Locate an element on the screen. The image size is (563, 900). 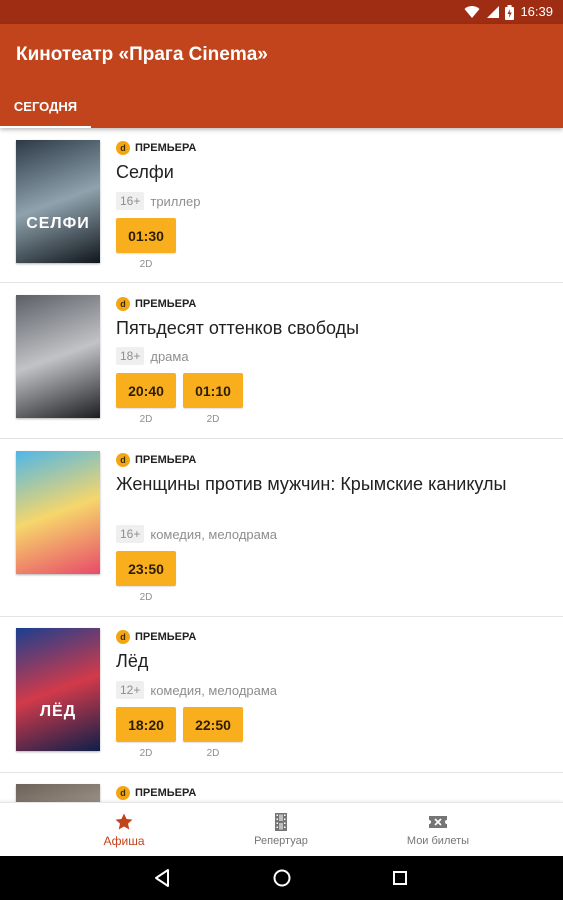
session-time-button: 18:20 is located at coordinates (146, 724).